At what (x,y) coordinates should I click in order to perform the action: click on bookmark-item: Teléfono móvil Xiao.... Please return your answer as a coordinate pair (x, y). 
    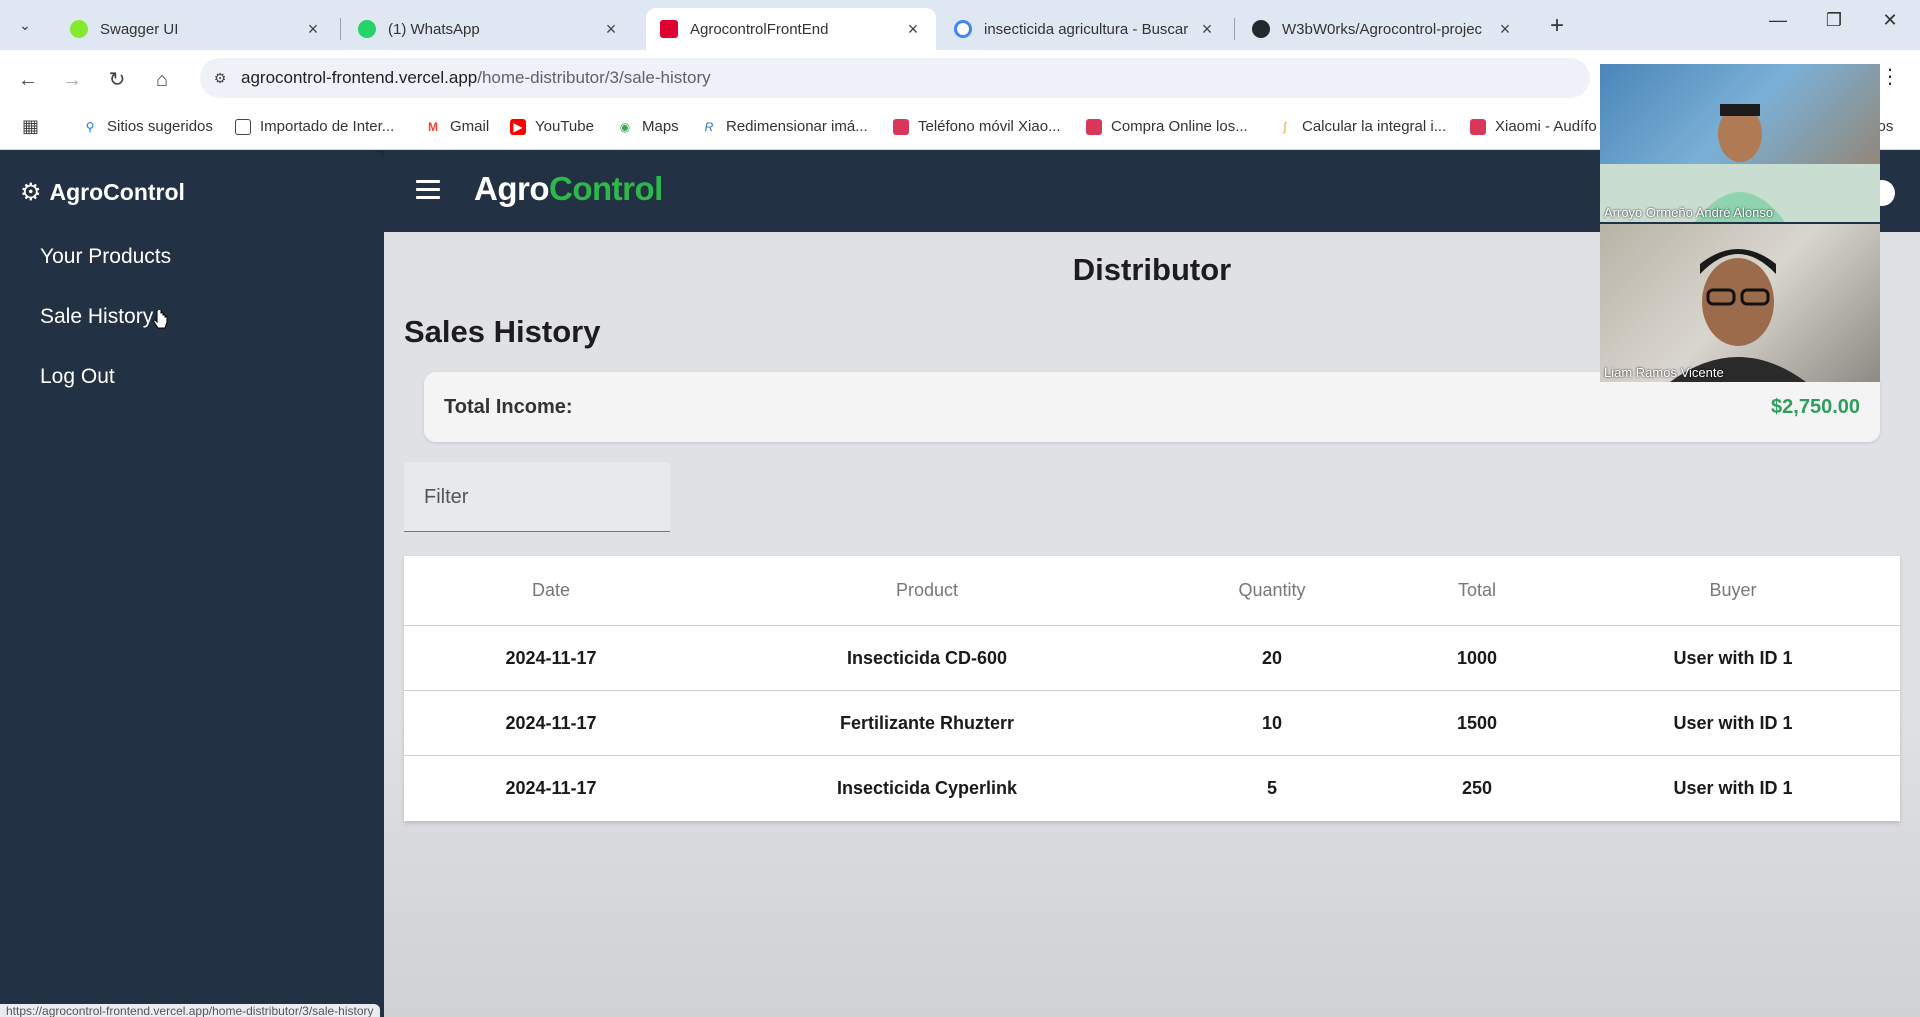
    Looking at the image, I should click on (977, 126).